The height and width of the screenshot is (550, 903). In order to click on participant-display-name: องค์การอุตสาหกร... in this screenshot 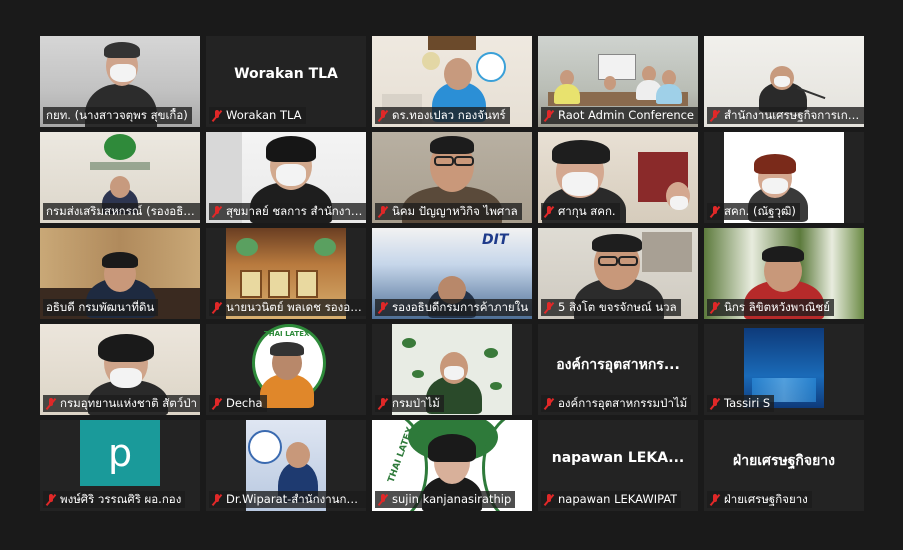, I will do `click(618, 365)`.